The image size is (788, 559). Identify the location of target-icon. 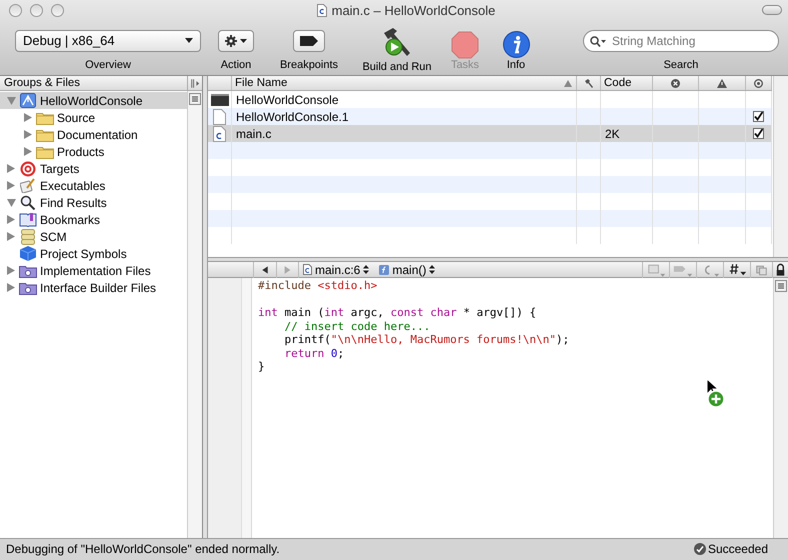
(758, 83).